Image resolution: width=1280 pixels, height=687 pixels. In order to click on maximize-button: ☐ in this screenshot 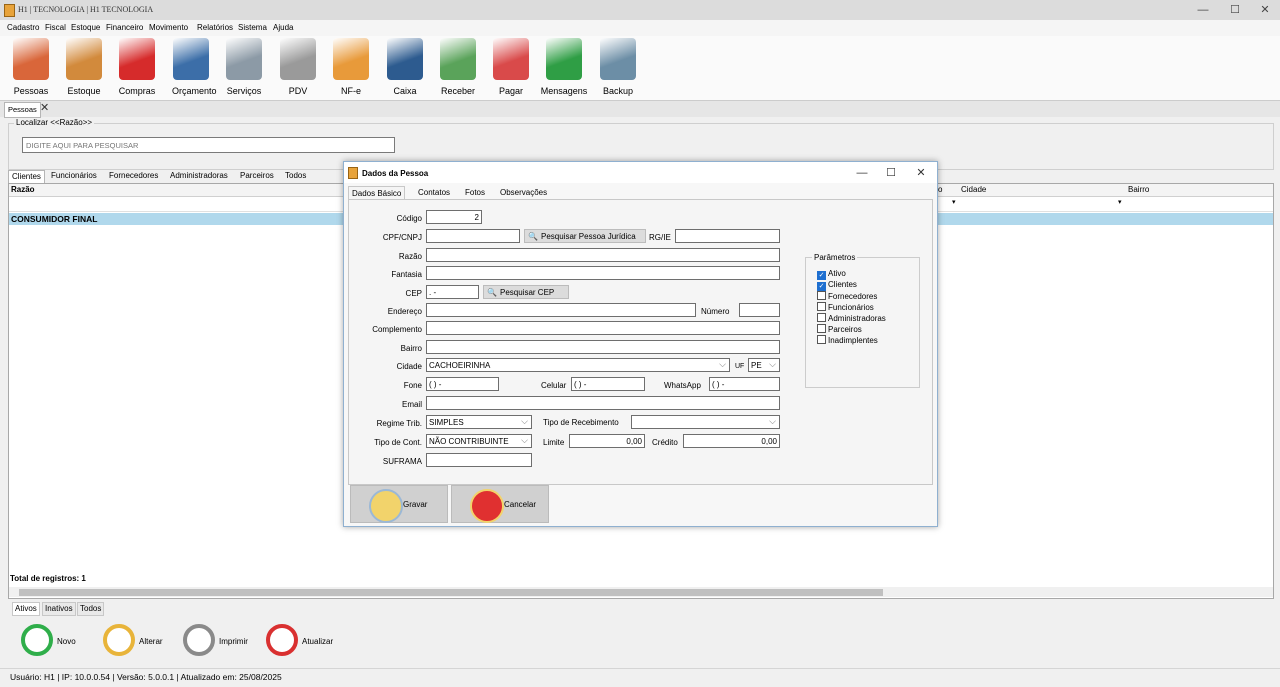, I will do `click(1235, 10)`.